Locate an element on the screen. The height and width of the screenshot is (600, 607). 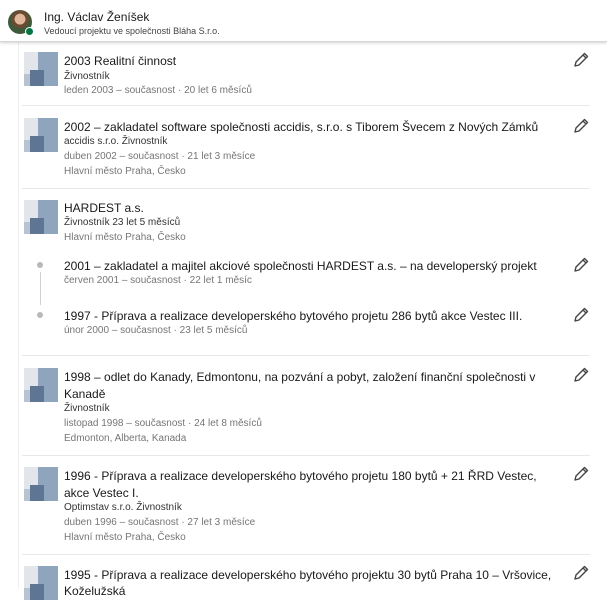
experience-title-continued: Koželužská is located at coordinates (95, 591).